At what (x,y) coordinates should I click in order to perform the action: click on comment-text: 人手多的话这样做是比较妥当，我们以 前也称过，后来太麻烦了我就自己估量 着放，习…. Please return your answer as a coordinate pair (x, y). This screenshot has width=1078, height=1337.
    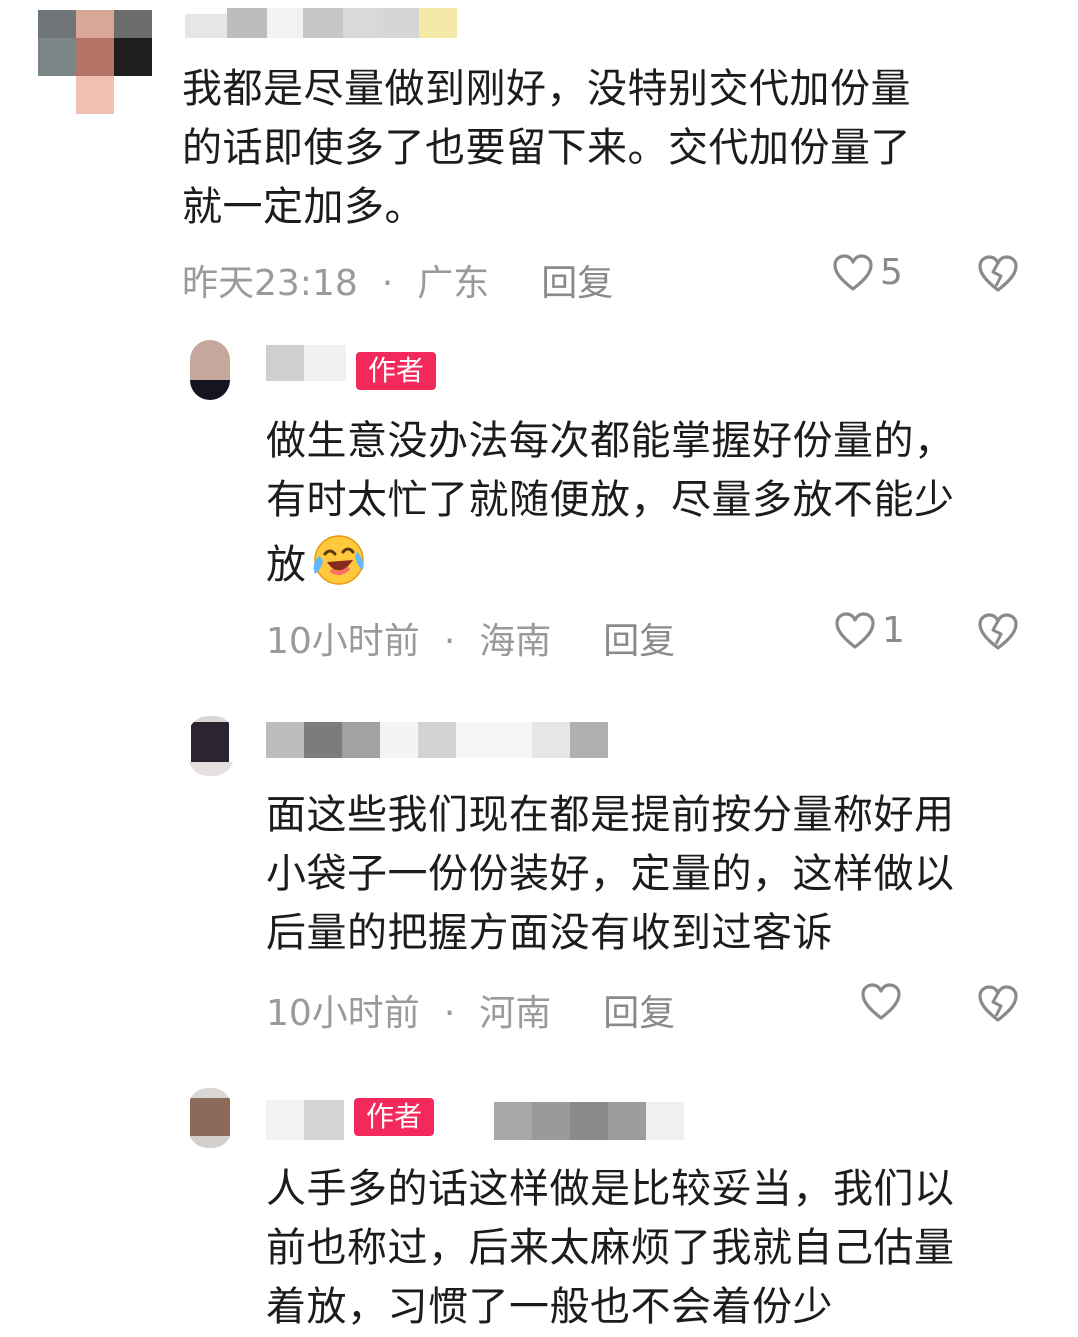
    Looking at the image, I should click on (610, 1248).